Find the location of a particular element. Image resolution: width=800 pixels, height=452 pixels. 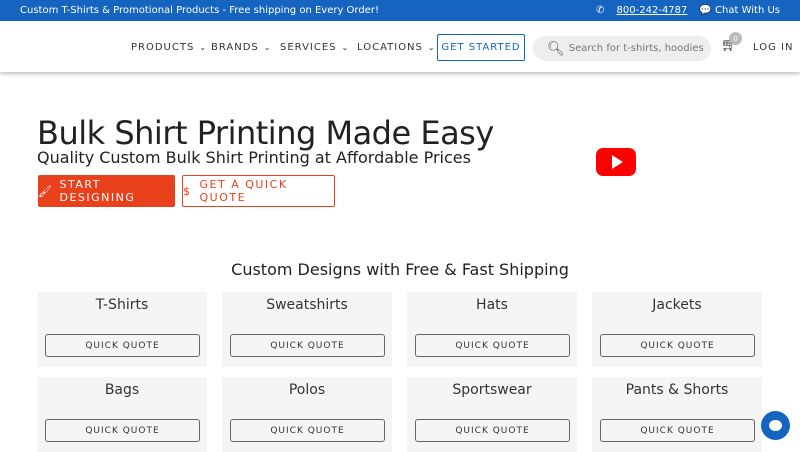

nav-brands: BRANDS ⌄ is located at coordinates (241, 47).